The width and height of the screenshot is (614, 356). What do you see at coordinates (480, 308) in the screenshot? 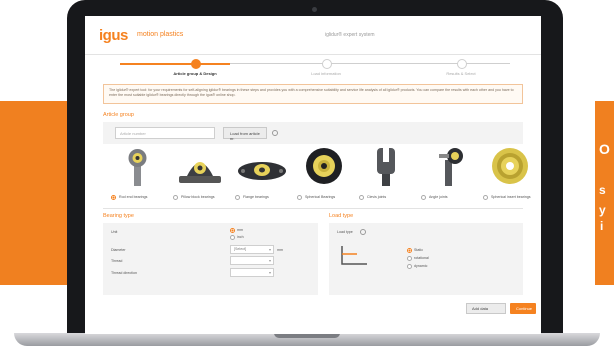
I see `add-data-label: Add data` at bounding box center [480, 308].